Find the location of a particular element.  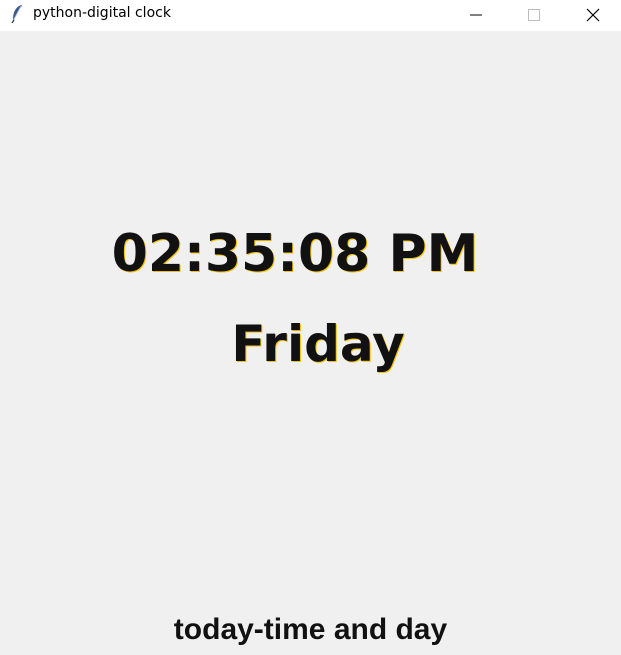

caption-label: today-time and day is located at coordinates (310, 629).